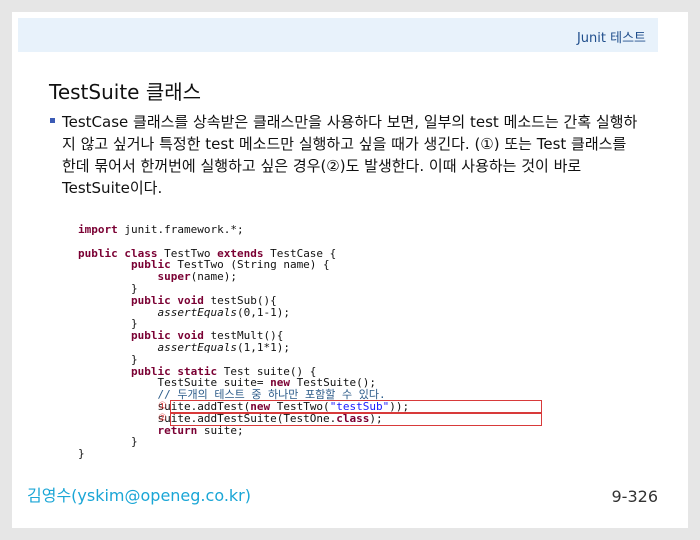 This screenshot has width=700, height=540. I want to click on header-brand: Junit 테스트, so click(611, 38).